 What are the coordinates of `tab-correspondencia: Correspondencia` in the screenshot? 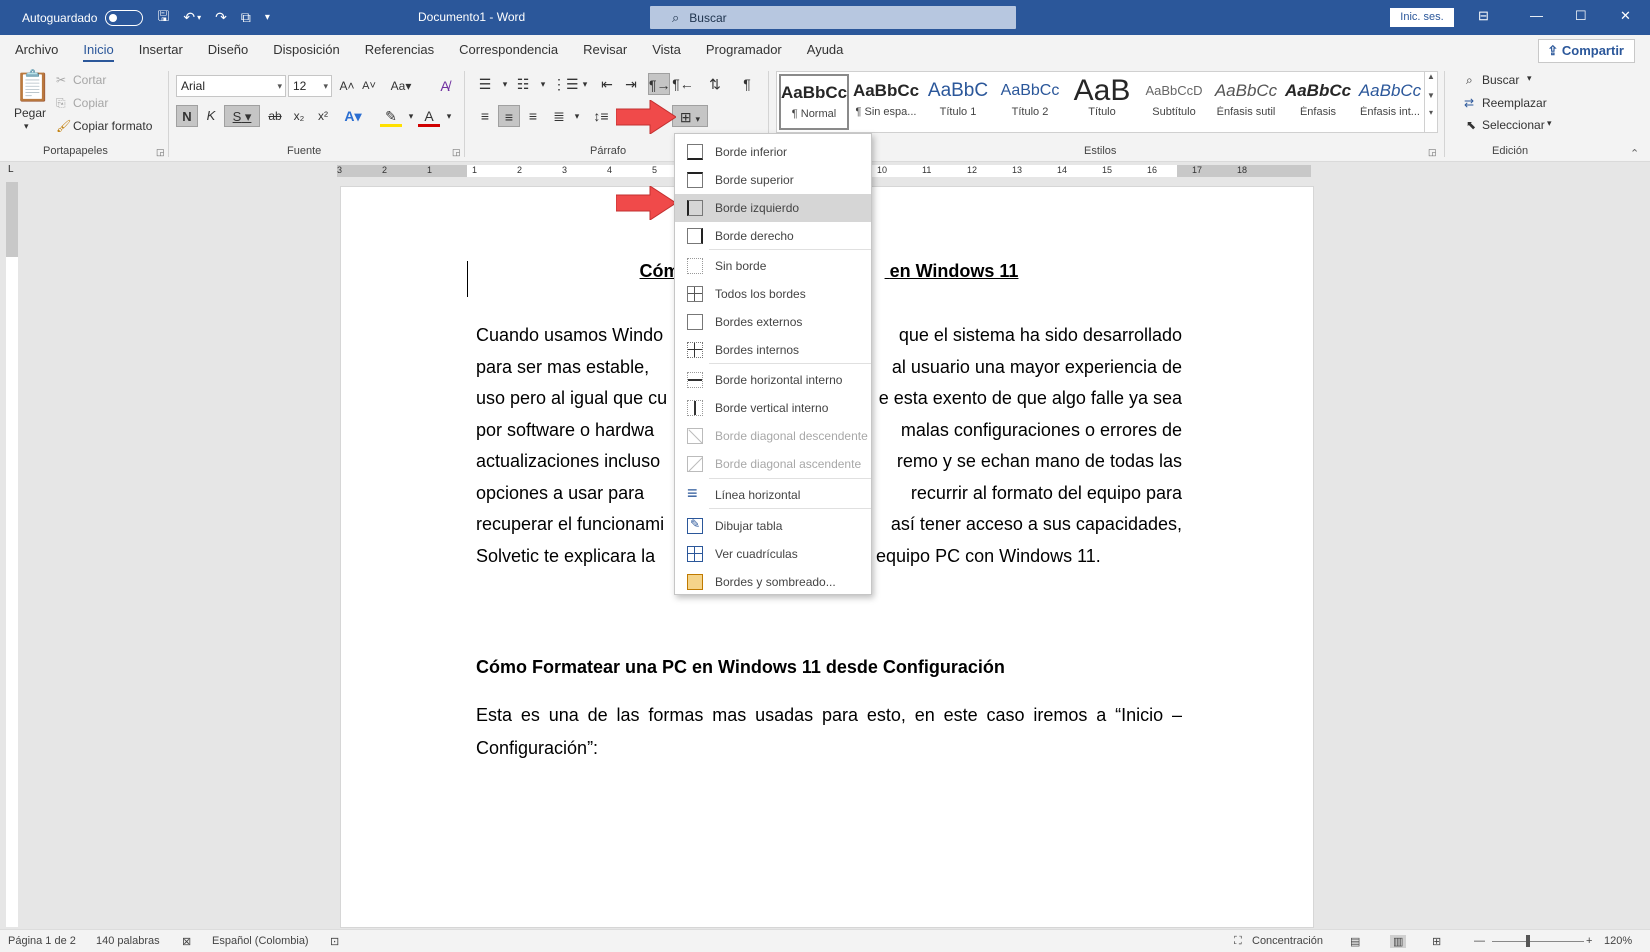 It's located at (508, 50).